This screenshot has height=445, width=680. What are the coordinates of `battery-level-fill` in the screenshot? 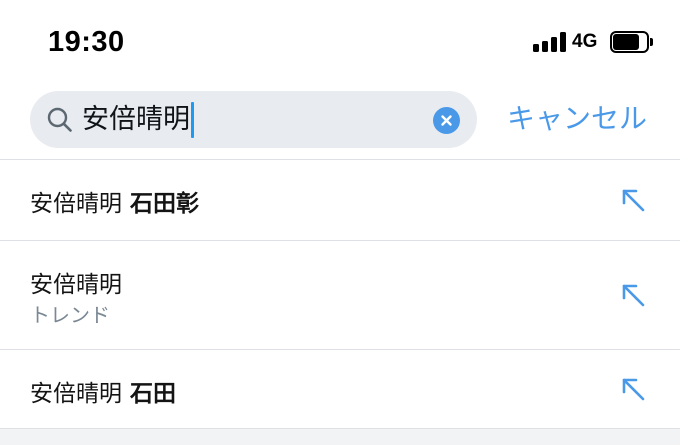 It's located at (626, 42).